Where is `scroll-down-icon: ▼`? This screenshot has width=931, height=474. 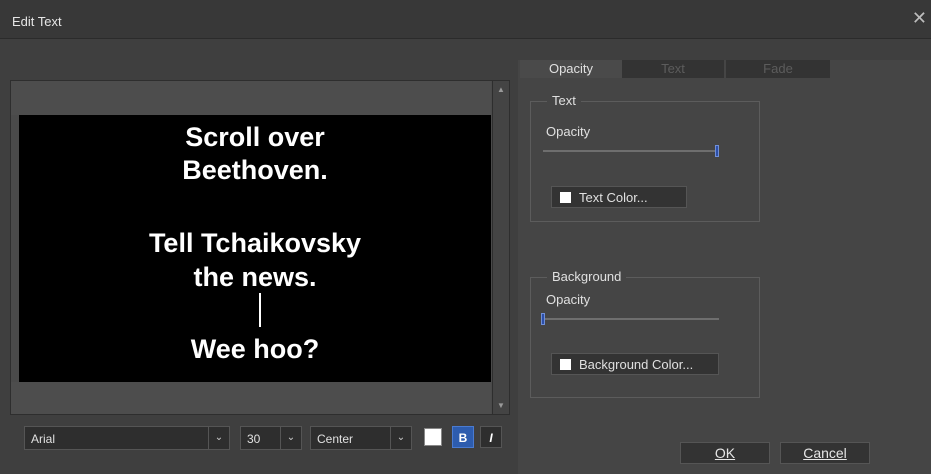 scroll-down-icon: ▼ is located at coordinates (501, 405).